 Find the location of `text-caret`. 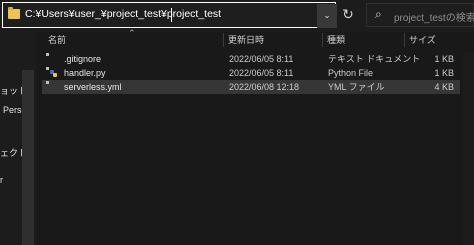

text-caret is located at coordinates (171, 15).